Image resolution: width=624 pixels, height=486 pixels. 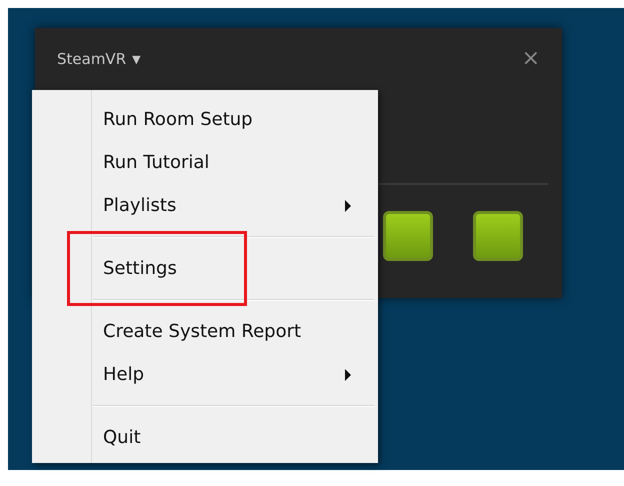 I want to click on menu-item: Help, so click(x=205, y=374).